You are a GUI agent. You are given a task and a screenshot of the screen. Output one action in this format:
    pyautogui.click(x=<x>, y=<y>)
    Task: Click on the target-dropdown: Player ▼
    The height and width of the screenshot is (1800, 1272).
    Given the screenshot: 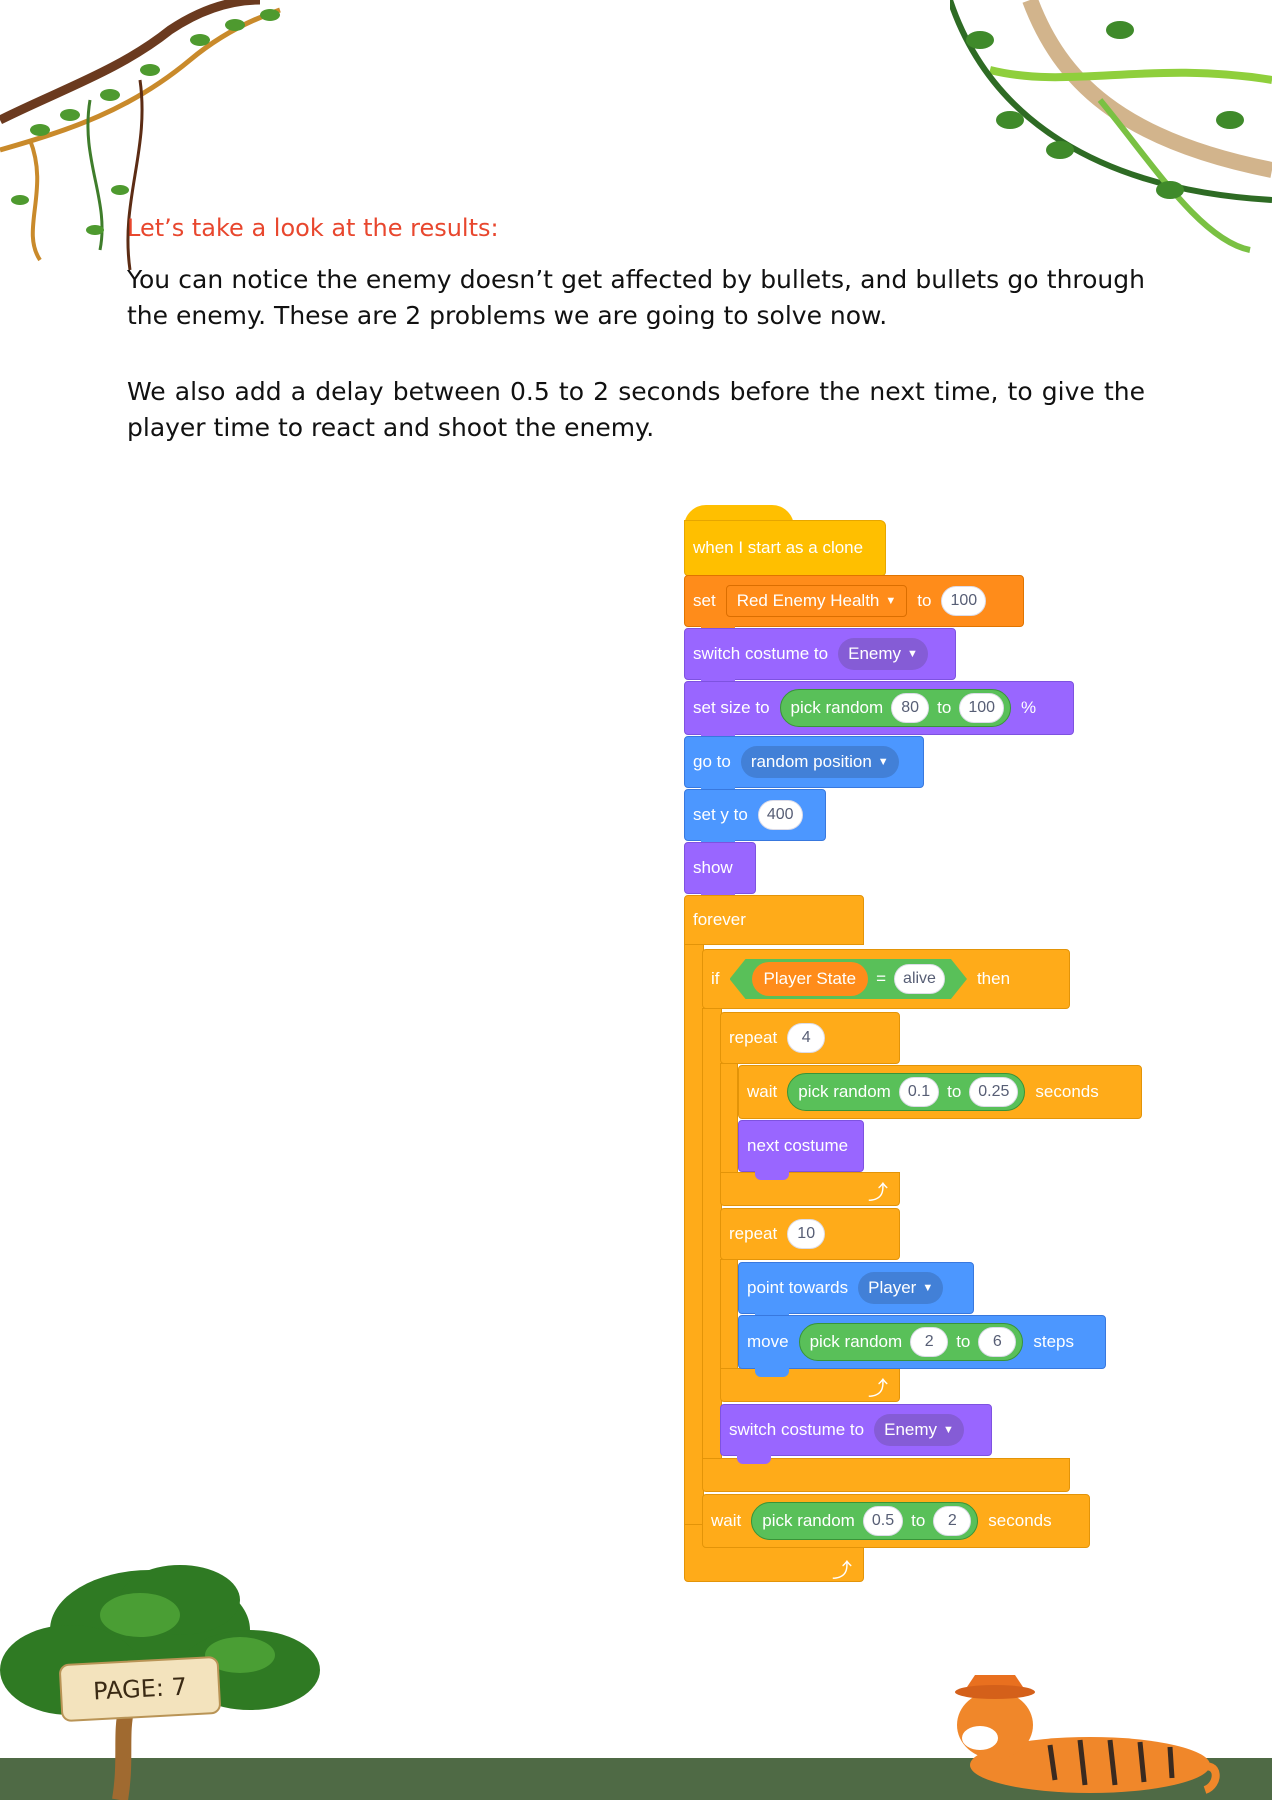 What is the action you would take?
    pyautogui.click(x=901, y=1288)
    